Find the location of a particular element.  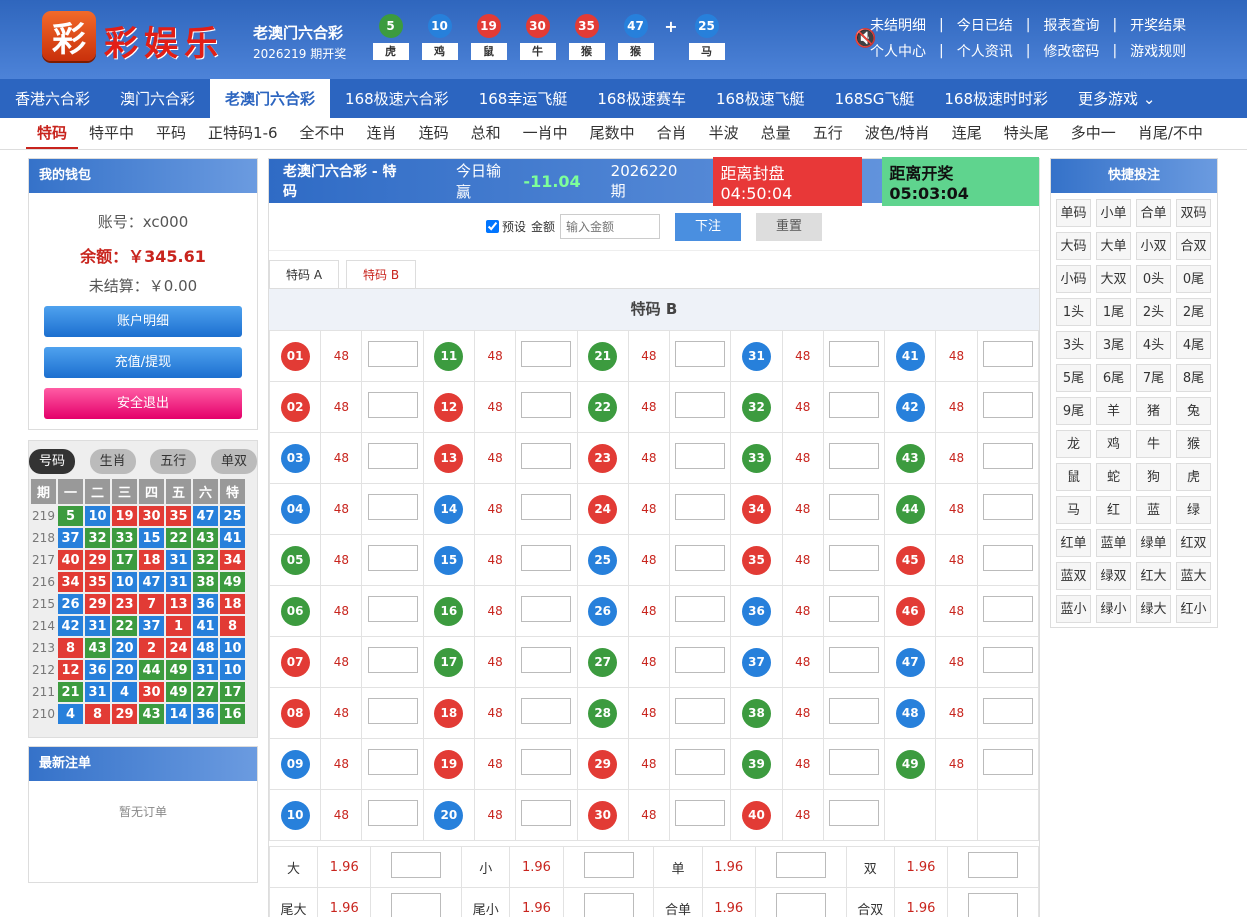

quick-bet-item: 3头 is located at coordinates (1073, 345).